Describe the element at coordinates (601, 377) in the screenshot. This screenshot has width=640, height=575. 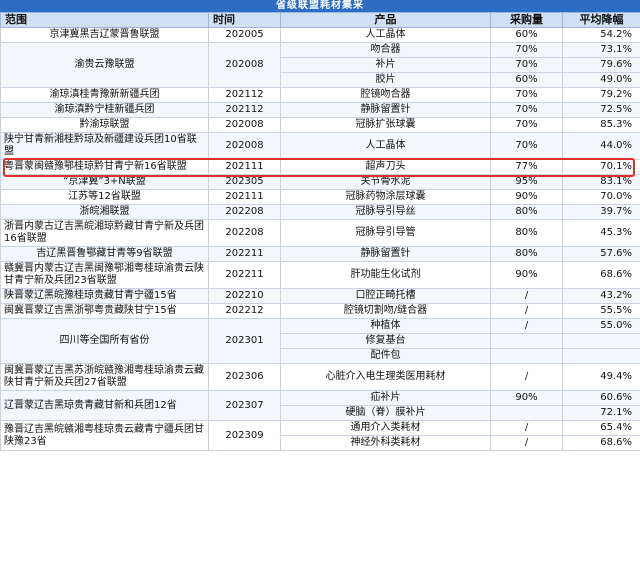
I see `cell-decline: 49.4%` at that location.